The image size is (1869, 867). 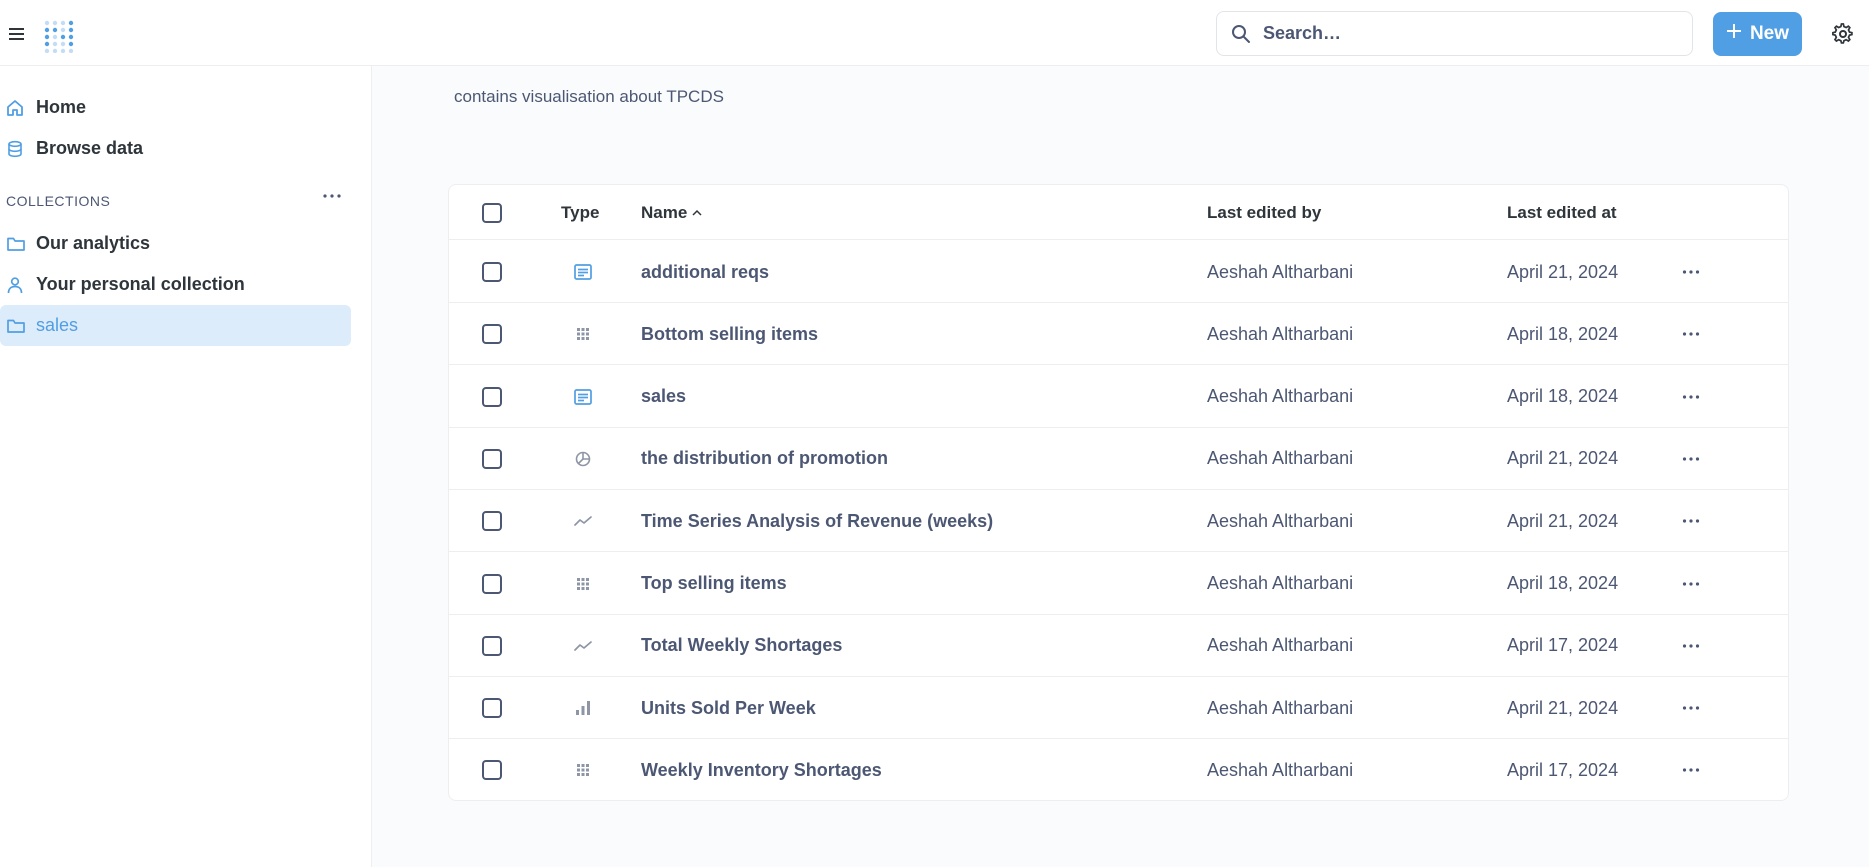 What do you see at coordinates (741, 646) in the screenshot?
I see `item-name-link: Total Weekly Shortages` at bounding box center [741, 646].